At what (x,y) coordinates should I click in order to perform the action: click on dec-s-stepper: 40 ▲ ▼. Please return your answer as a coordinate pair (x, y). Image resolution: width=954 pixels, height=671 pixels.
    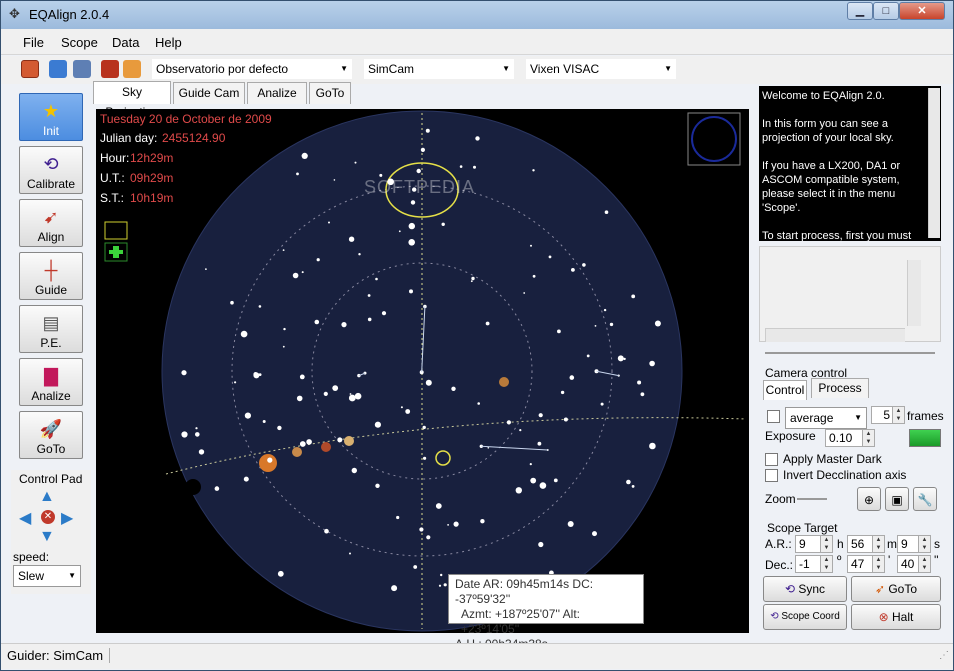
    Looking at the image, I should click on (914, 564).